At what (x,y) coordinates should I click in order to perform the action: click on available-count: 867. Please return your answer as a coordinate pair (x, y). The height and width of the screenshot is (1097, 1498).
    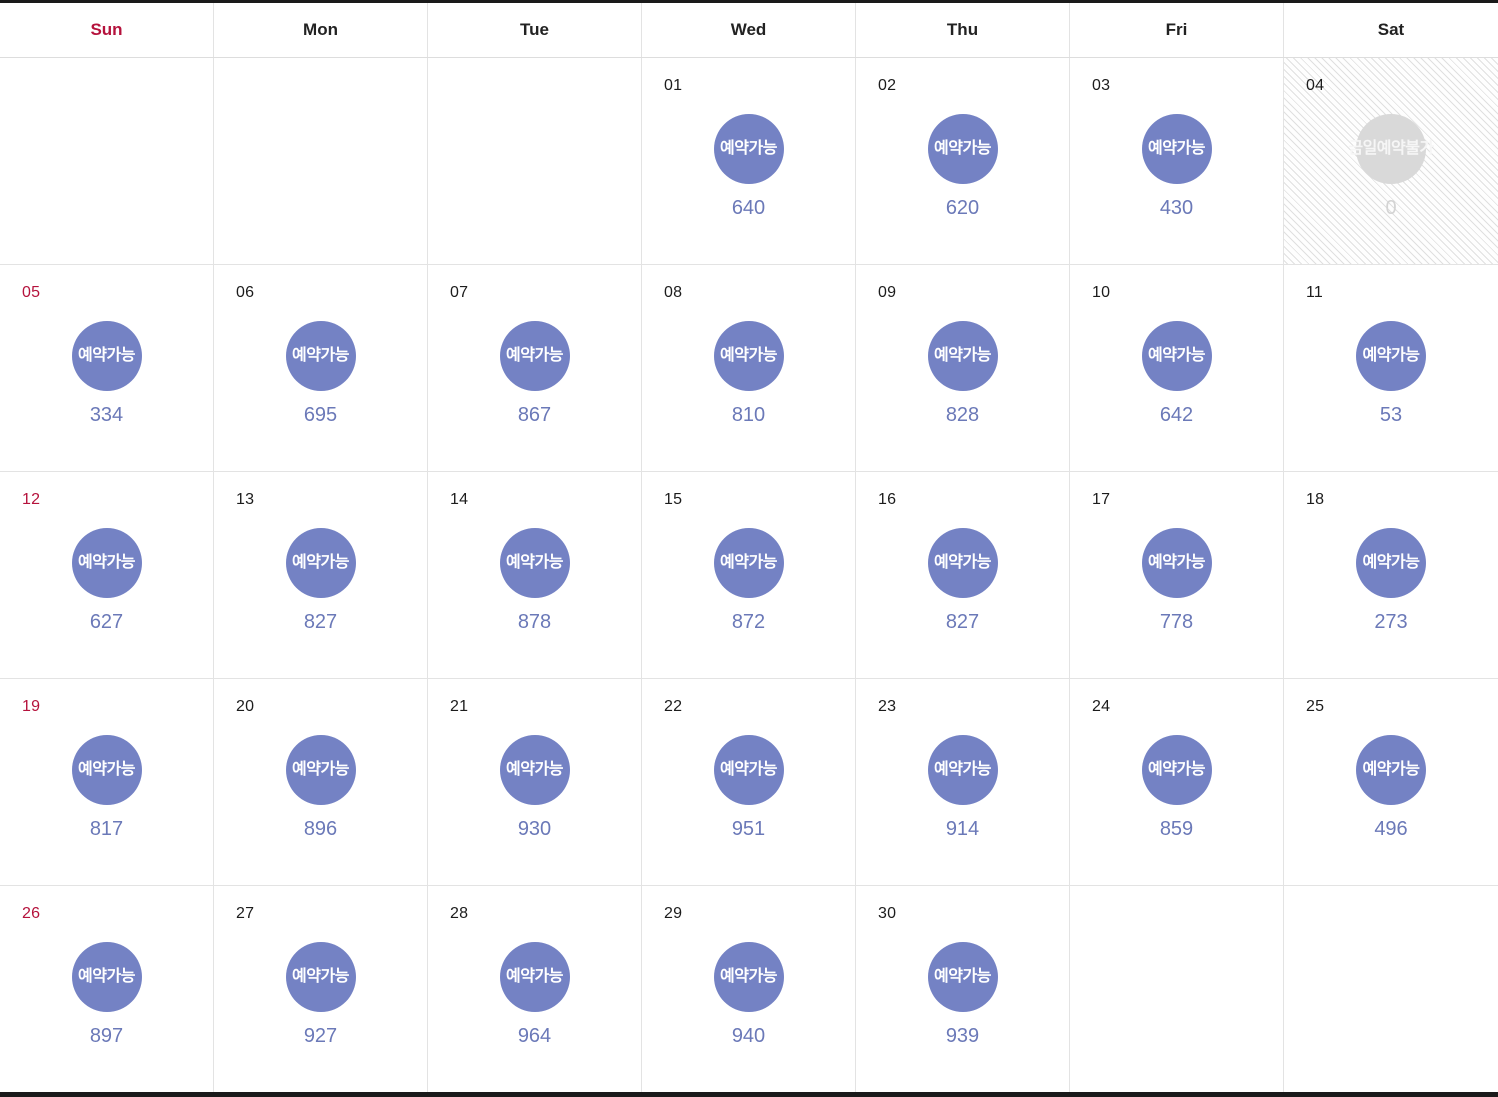
    Looking at the image, I should click on (534, 415).